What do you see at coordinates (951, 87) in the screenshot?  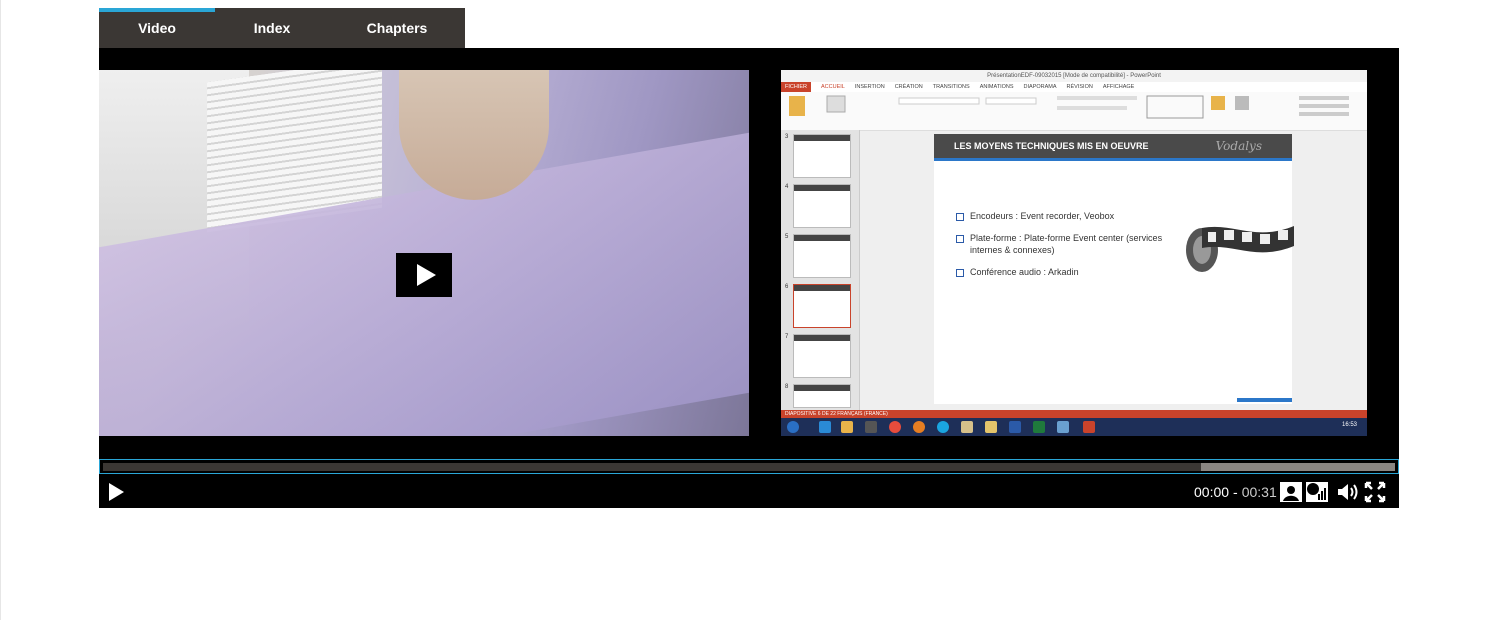 I see `ppt-ribbon-tab: TRANSITIONS` at bounding box center [951, 87].